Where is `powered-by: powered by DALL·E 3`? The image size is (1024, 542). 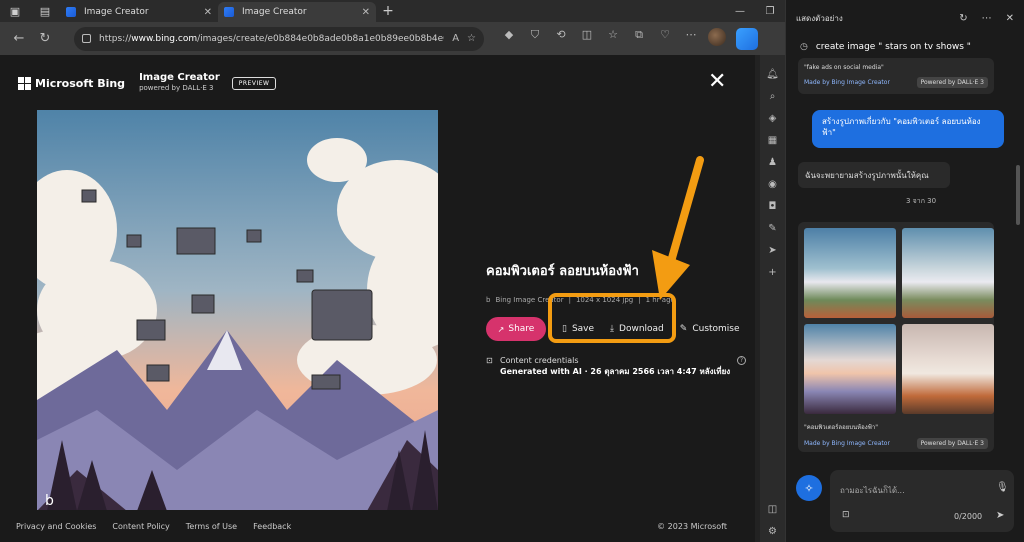
powered-by: powered by DALL·E 3 is located at coordinates (176, 88).